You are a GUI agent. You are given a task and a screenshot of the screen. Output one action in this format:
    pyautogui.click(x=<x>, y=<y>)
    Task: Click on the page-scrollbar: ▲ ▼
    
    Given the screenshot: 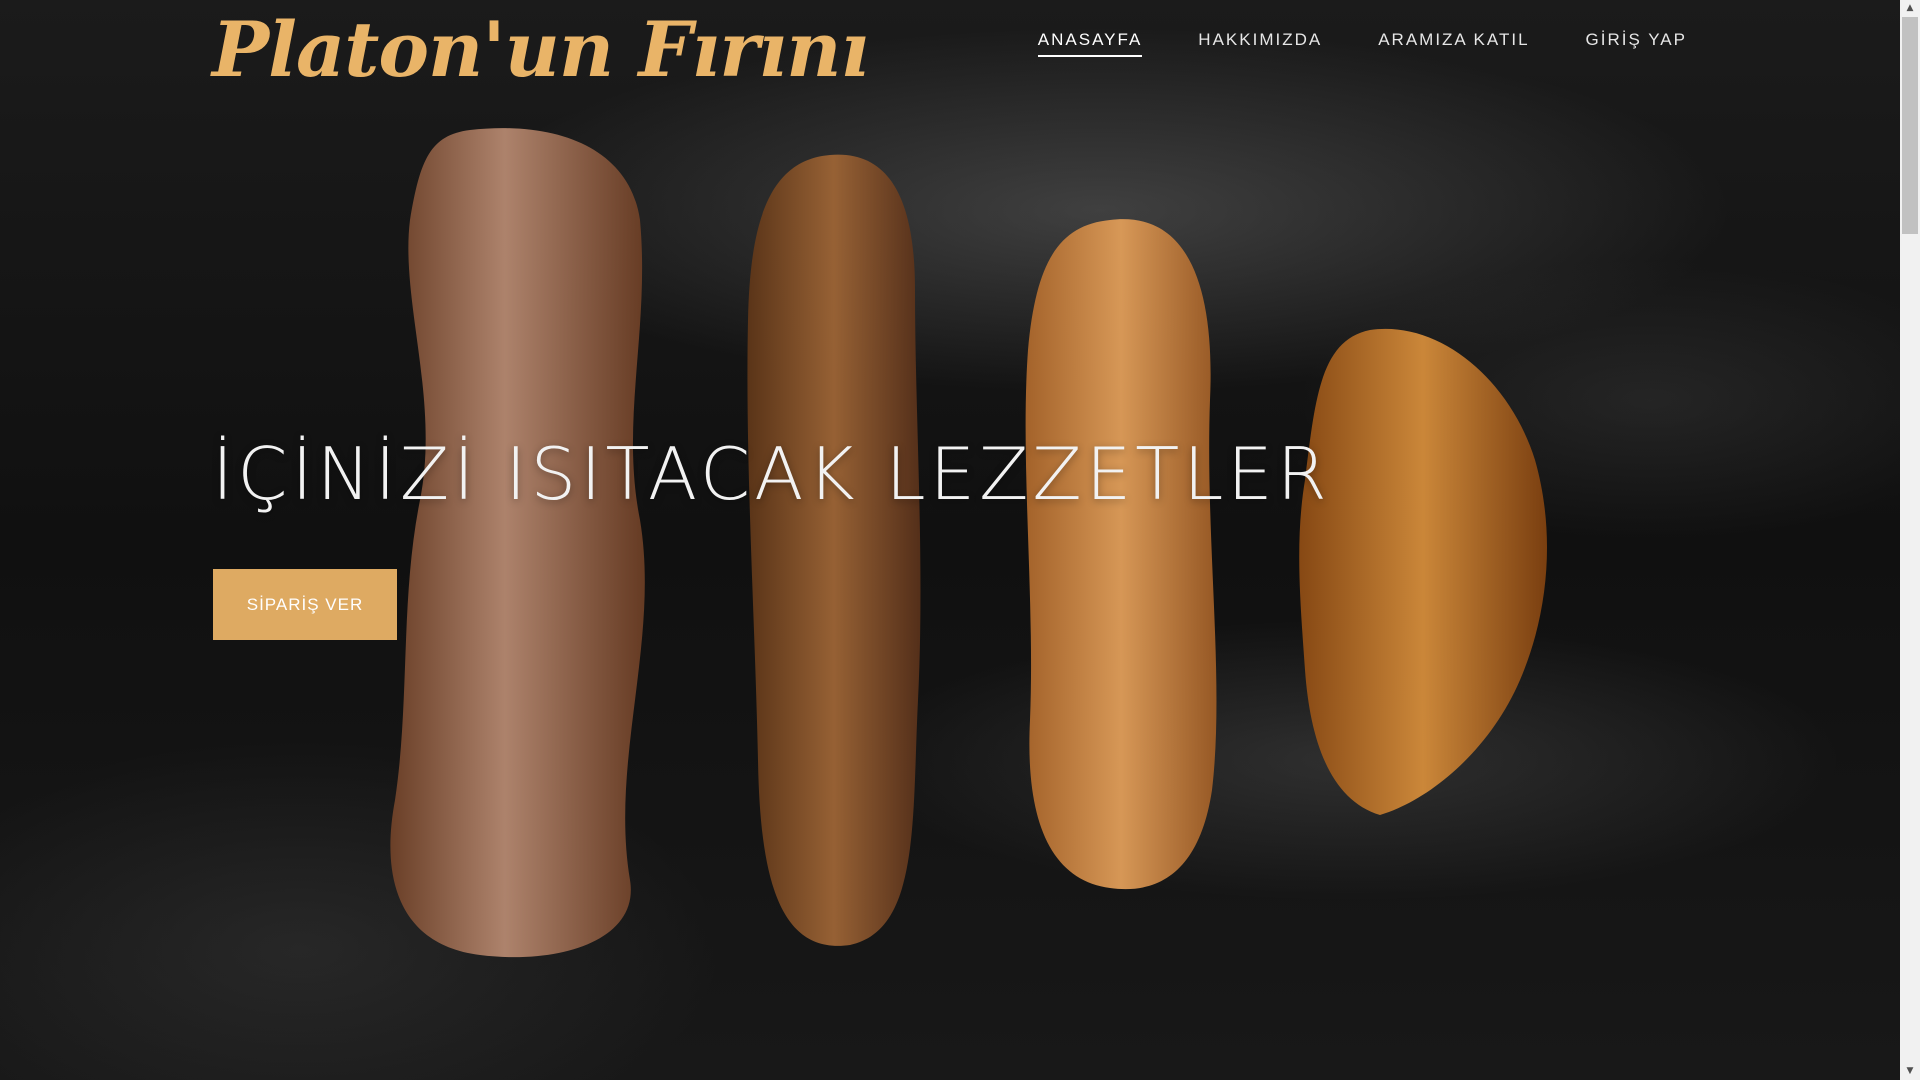 What is the action you would take?
    pyautogui.click(x=1910, y=540)
    